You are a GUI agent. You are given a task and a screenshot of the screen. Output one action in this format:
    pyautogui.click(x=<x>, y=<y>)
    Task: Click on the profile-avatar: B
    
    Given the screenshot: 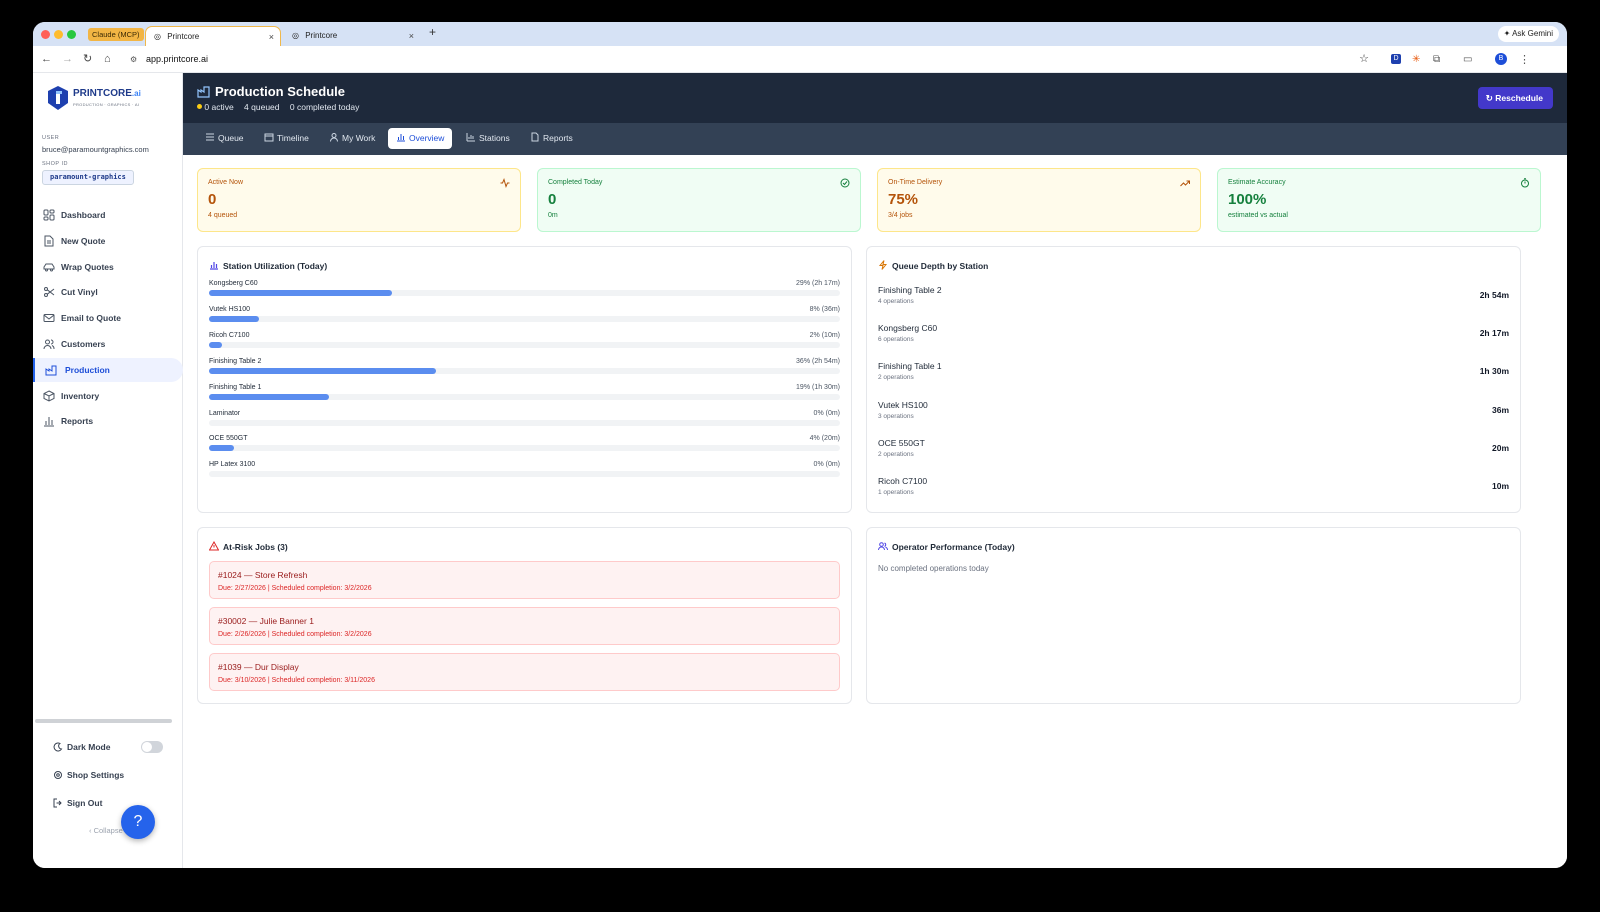 What is the action you would take?
    pyautogui.click(x=1501, y=59)
    